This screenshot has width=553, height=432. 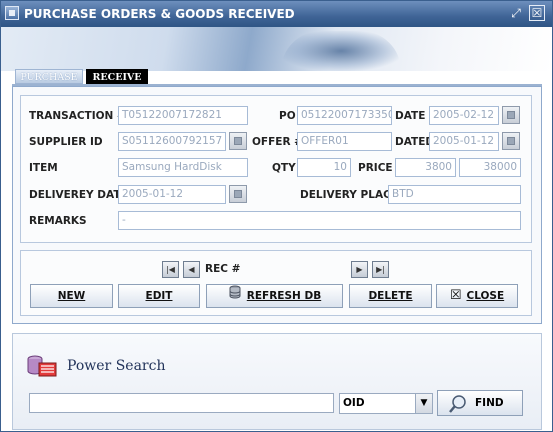 I want to click on transaction-field: T05122007172821, so click(x=183, y=115).